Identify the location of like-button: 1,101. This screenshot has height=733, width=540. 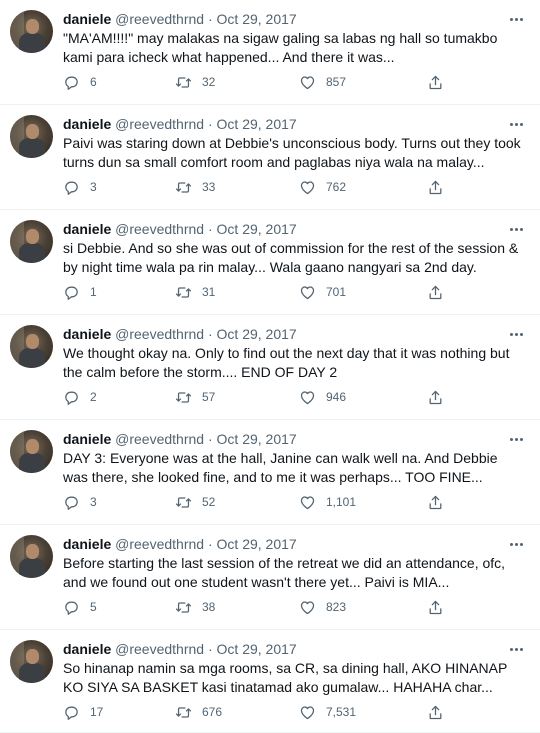
(327, 502).